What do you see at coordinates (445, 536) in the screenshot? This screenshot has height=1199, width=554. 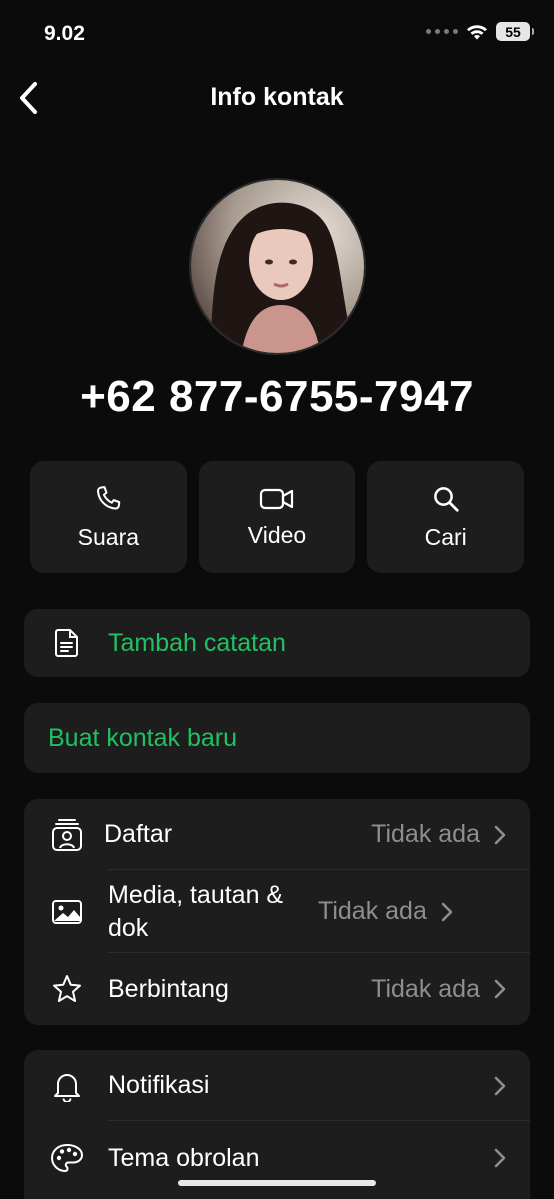 I see `search-label: Cari` at bounding box center [445, 536].